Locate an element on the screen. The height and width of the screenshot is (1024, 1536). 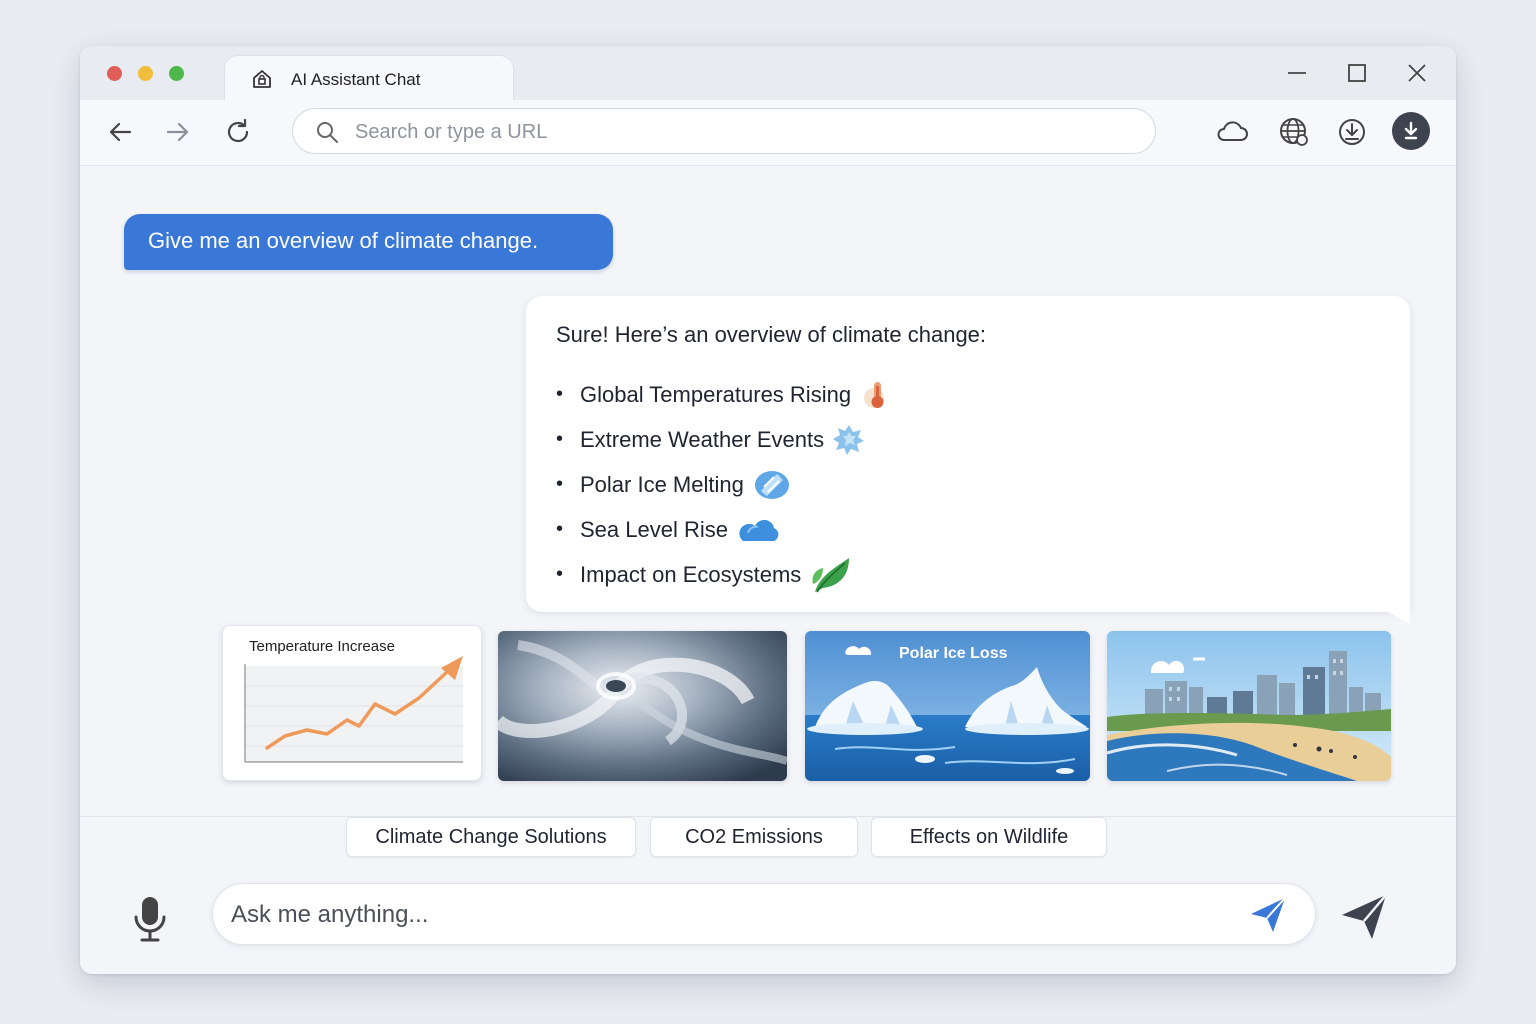
send-paper-plane-icon is located at coordinates (1364, 917).